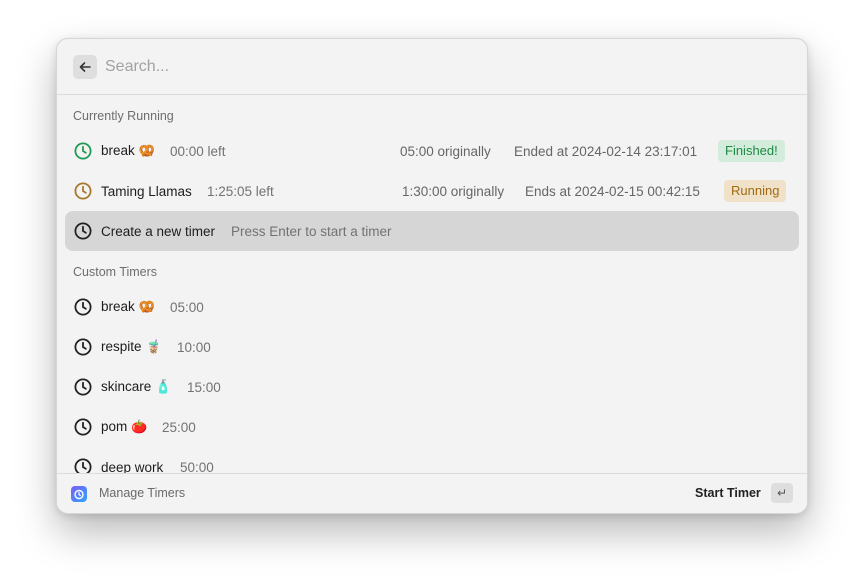 The width and height of the screenshot is (862, 586). Describe the element at coordinates (136, 386) in the screenshot. I see `timer-title: skincare 🧴` at that location.